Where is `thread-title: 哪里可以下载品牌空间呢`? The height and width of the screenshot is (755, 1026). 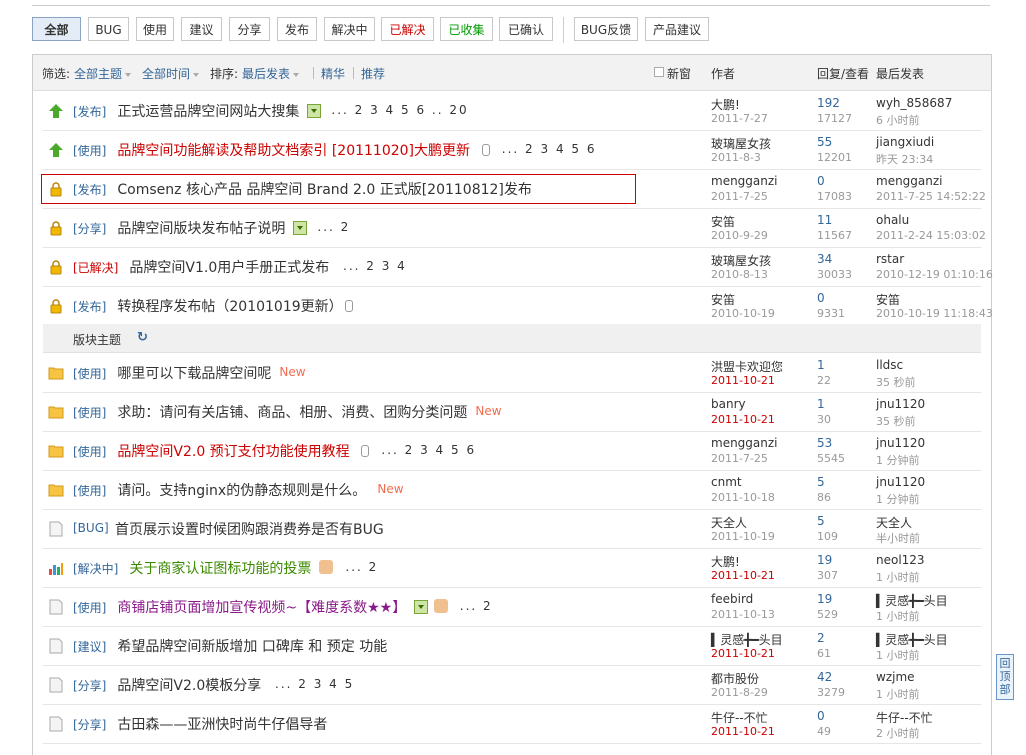 thread-title: 哪里可以下载品牌空间呢 is located at coordinates (194, 373).